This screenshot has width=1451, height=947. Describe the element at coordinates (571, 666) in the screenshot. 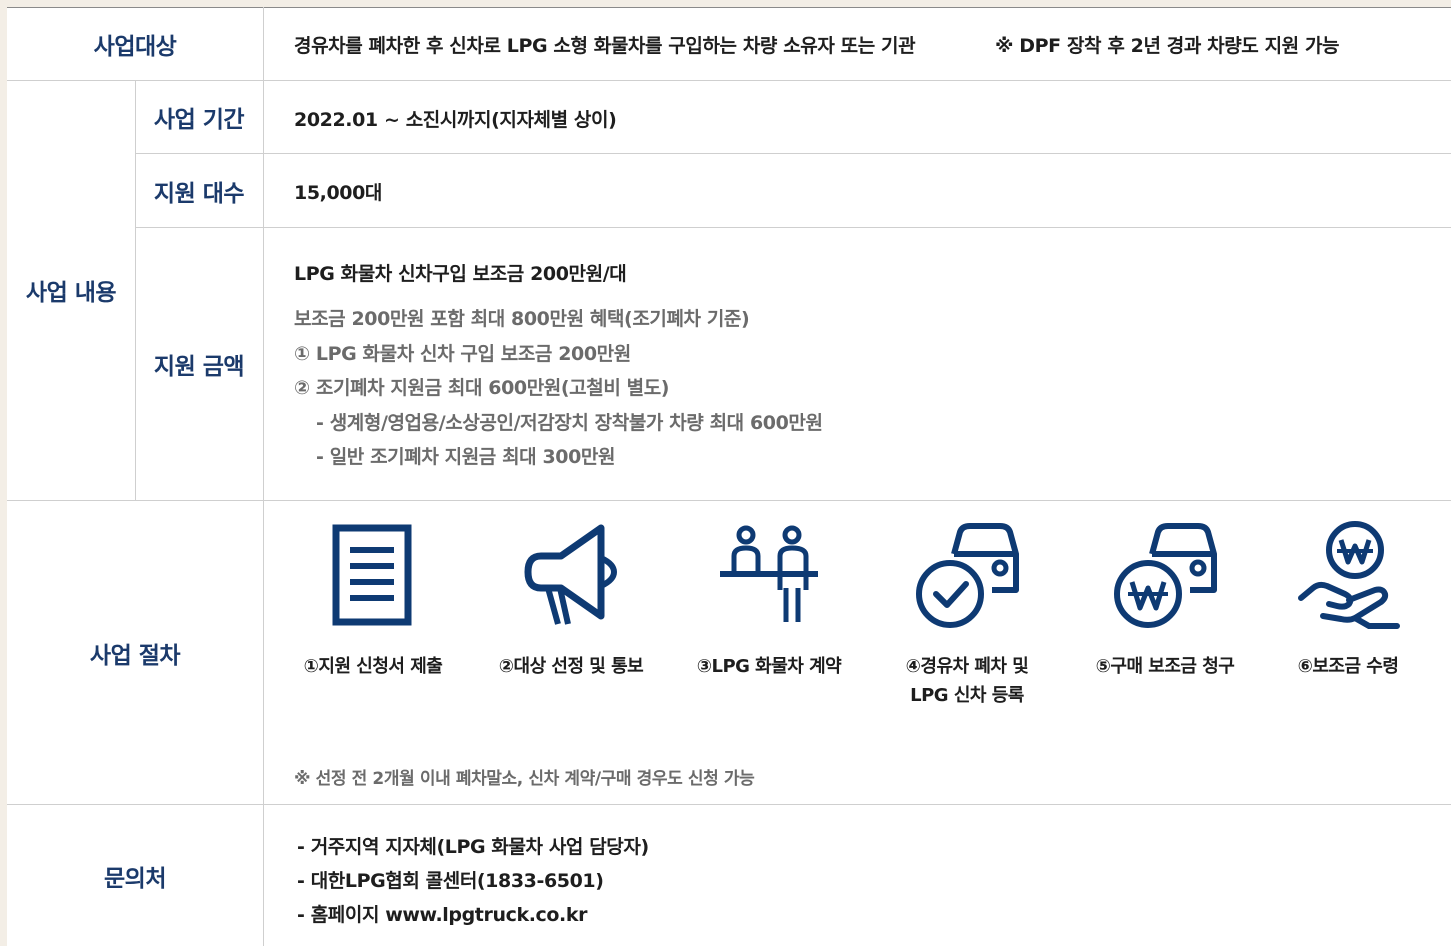

I see `step-label: ②대상 선정 및 통보` at that location.